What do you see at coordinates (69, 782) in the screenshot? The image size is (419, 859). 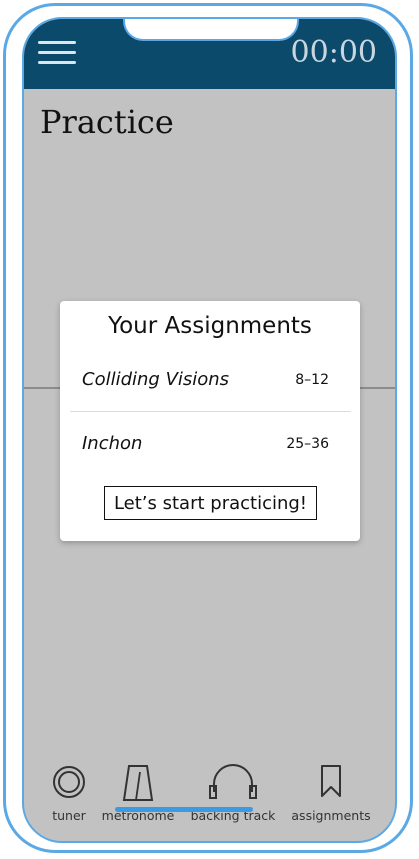 I see `tuner-icon` at bounding box center [69, 782].